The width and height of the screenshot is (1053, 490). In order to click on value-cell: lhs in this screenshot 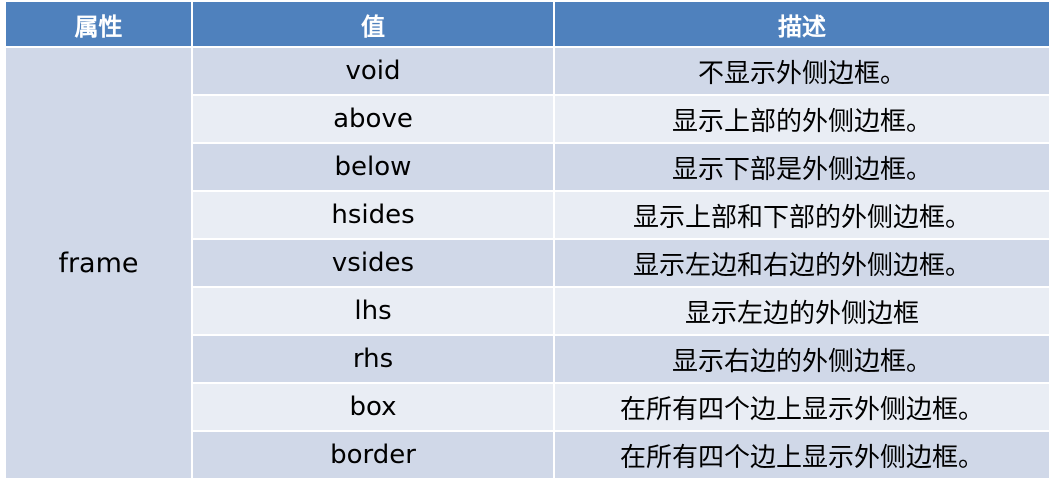, I will do `click(373, 311)`.